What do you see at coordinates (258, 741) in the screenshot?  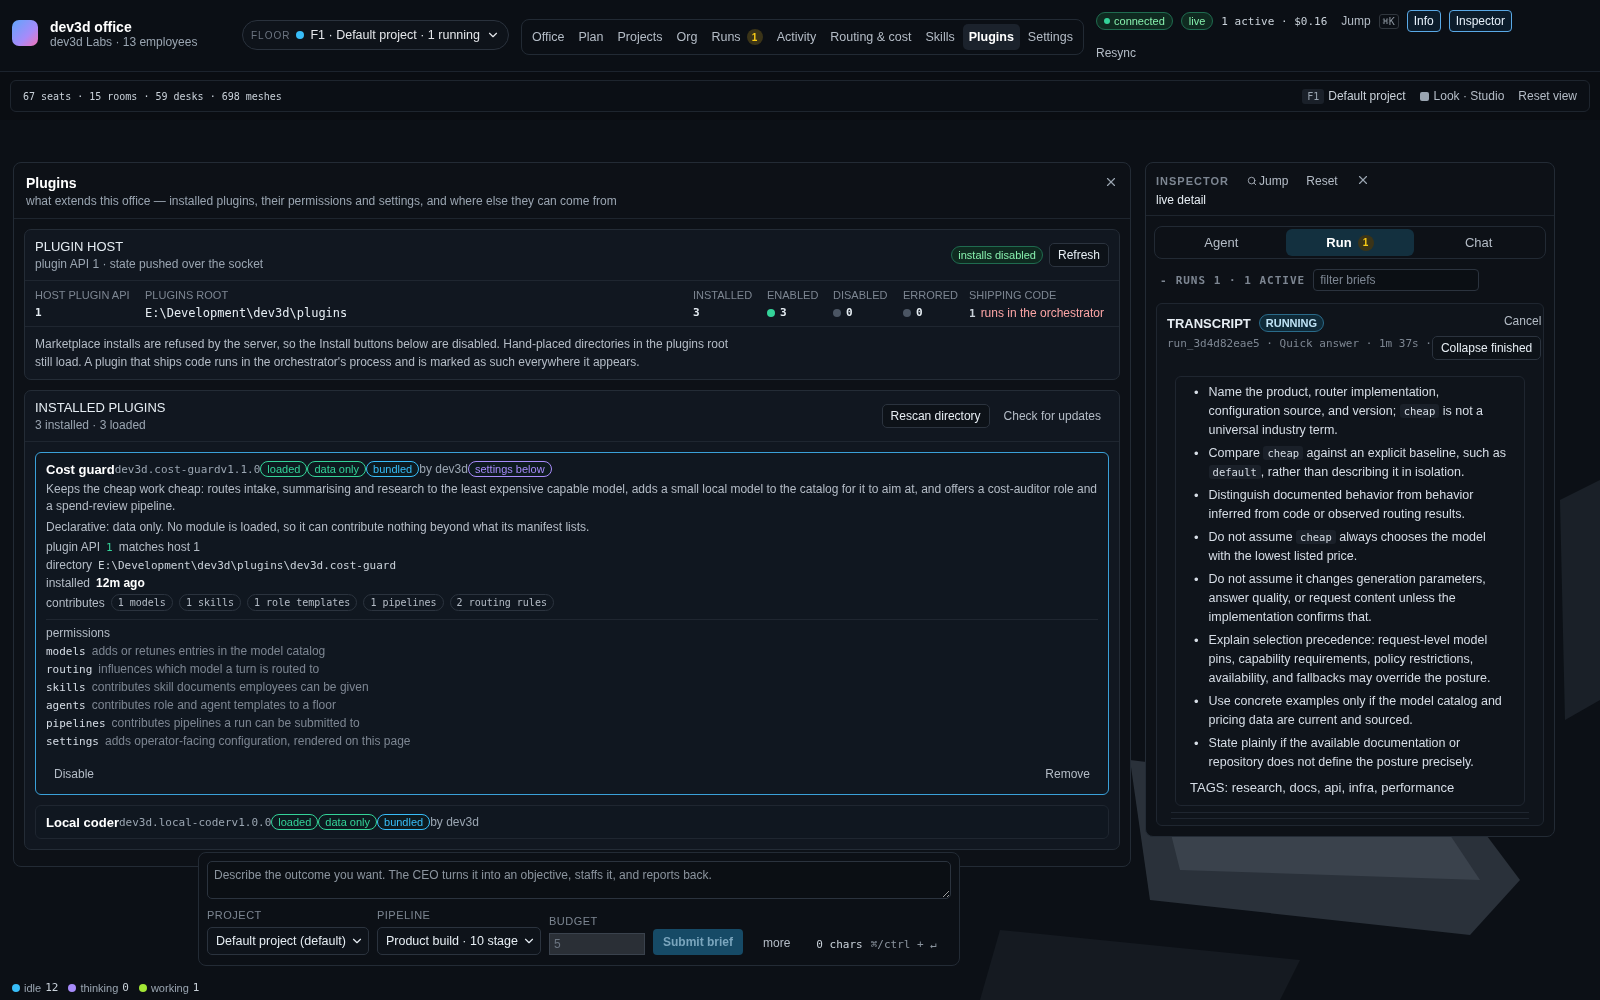 I see `permission-text: adds operator-facing configuration, rendered on this page` at bounding box center [258, 741].